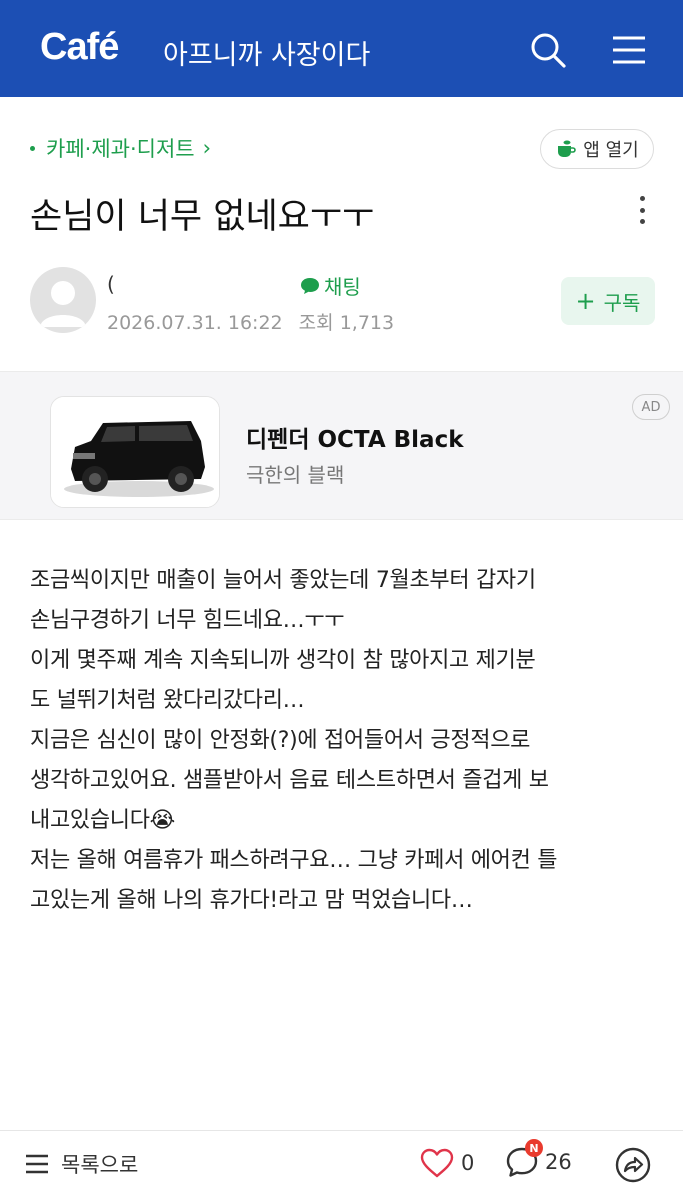 This screenshot has width=683, height=1200. Describe the element at coordinates (642, 198) in the screenshot. I see `kebab-icon` at that location.